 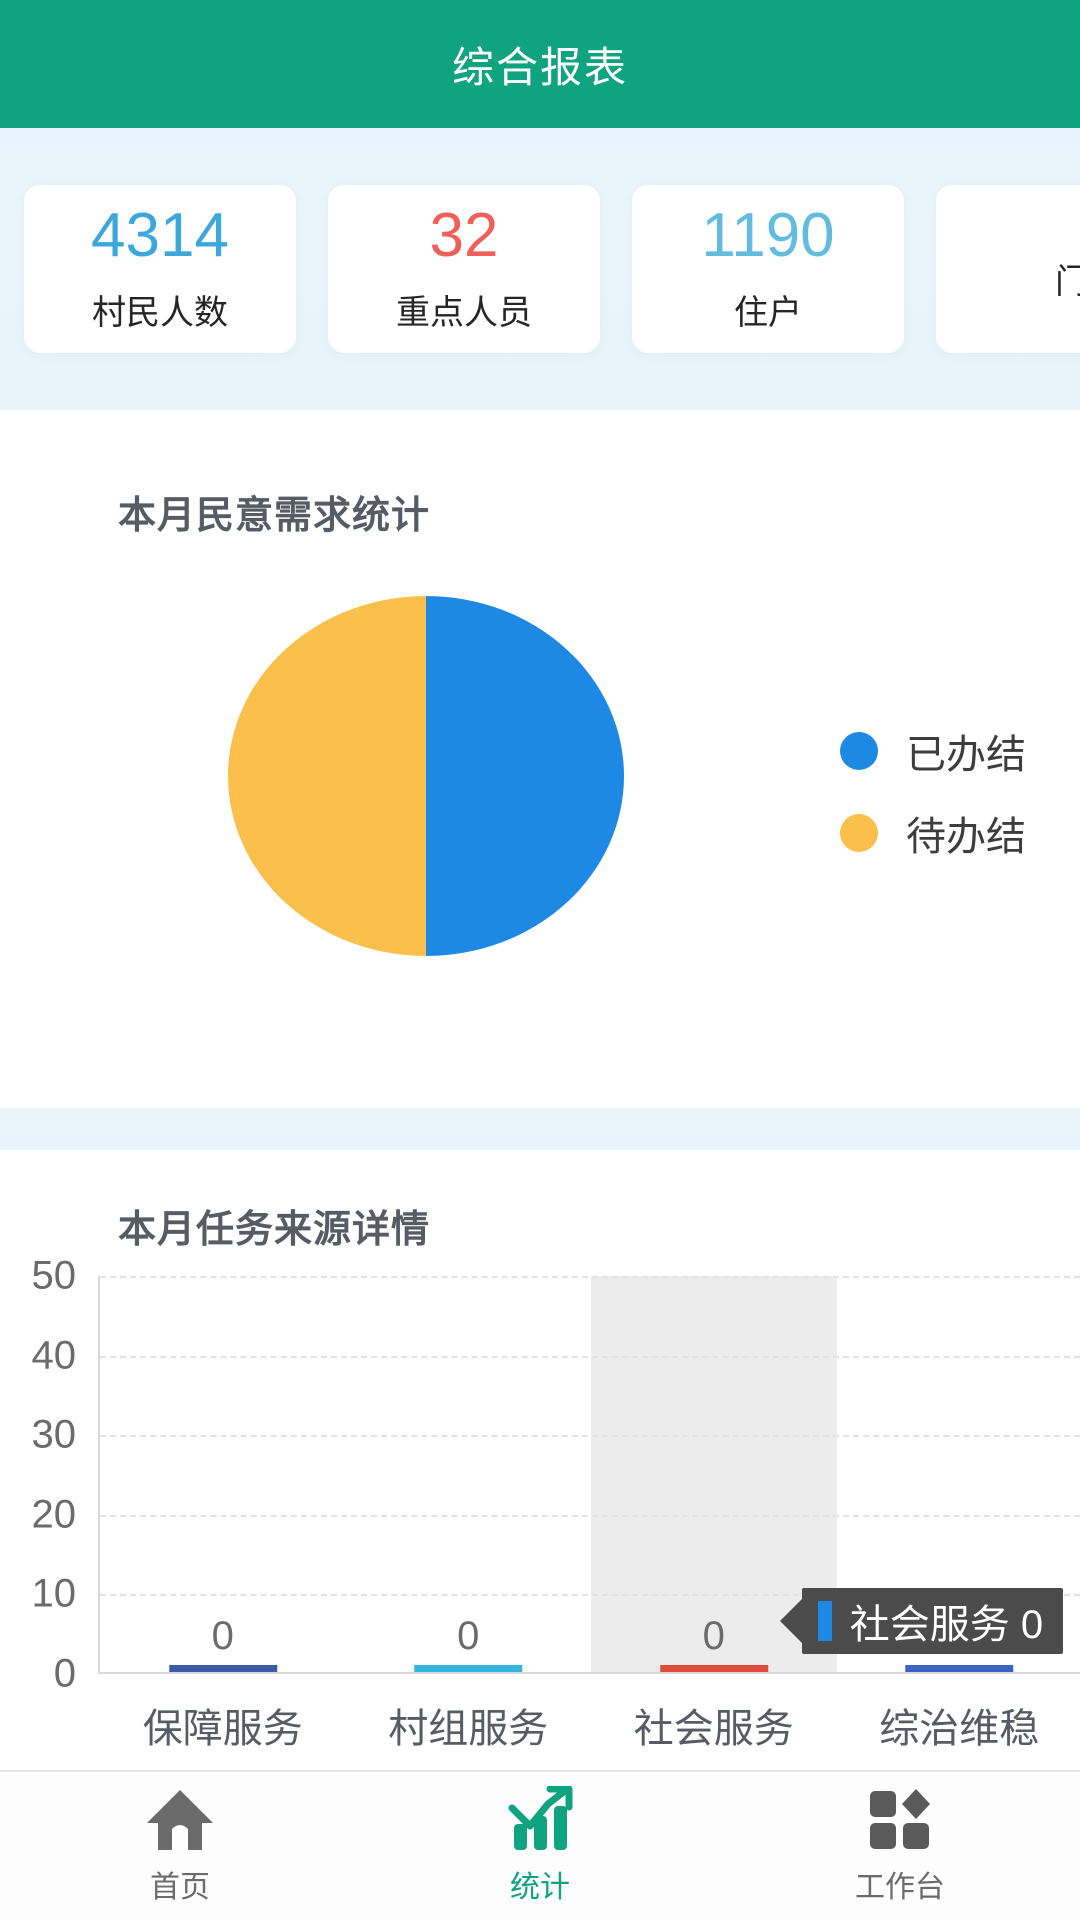 What do you see at coordinates (768, 235) in the screenshot?
I see `stat-value: 1190` at bounding box center [768, 235].